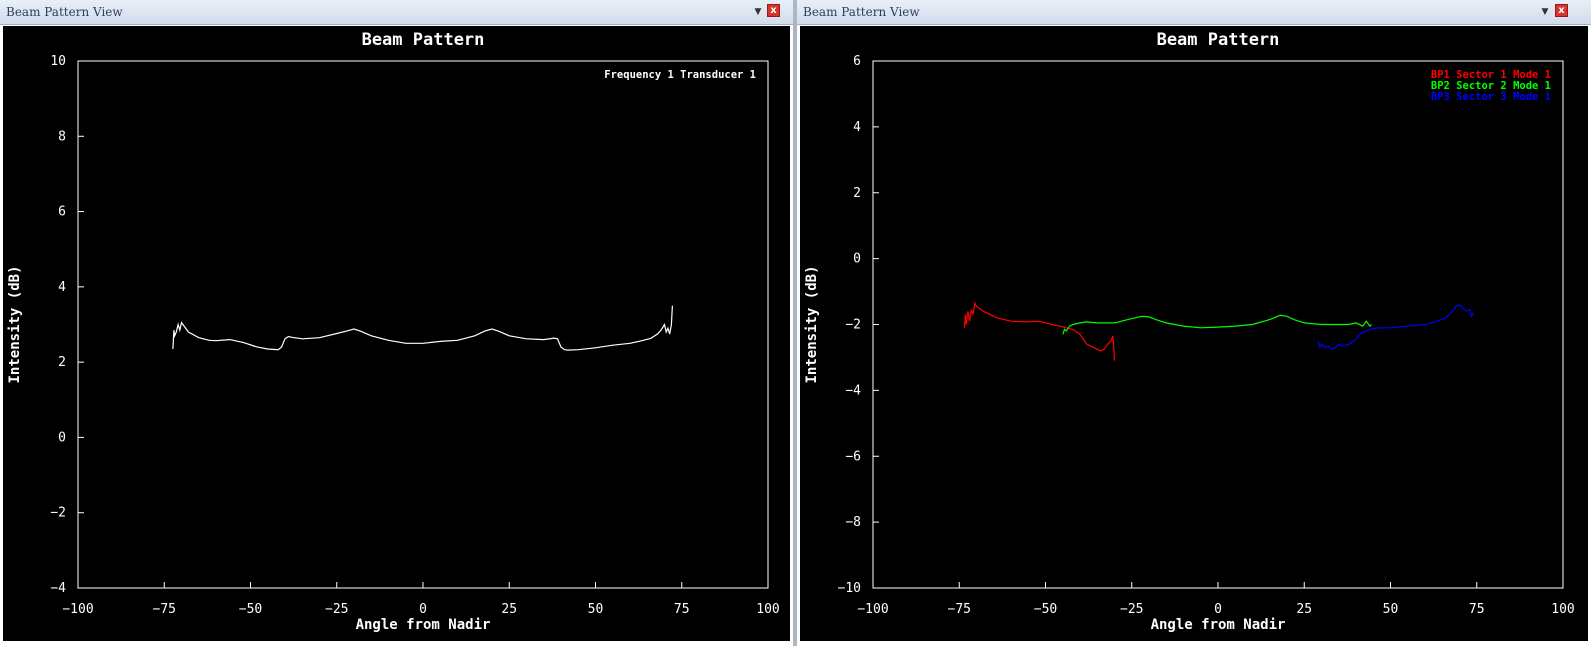 The width and height of the screenshot is (1591, 646). I want to click on legend-entry: BP3 Sector 3 Mode 1, so click(1491, 97).